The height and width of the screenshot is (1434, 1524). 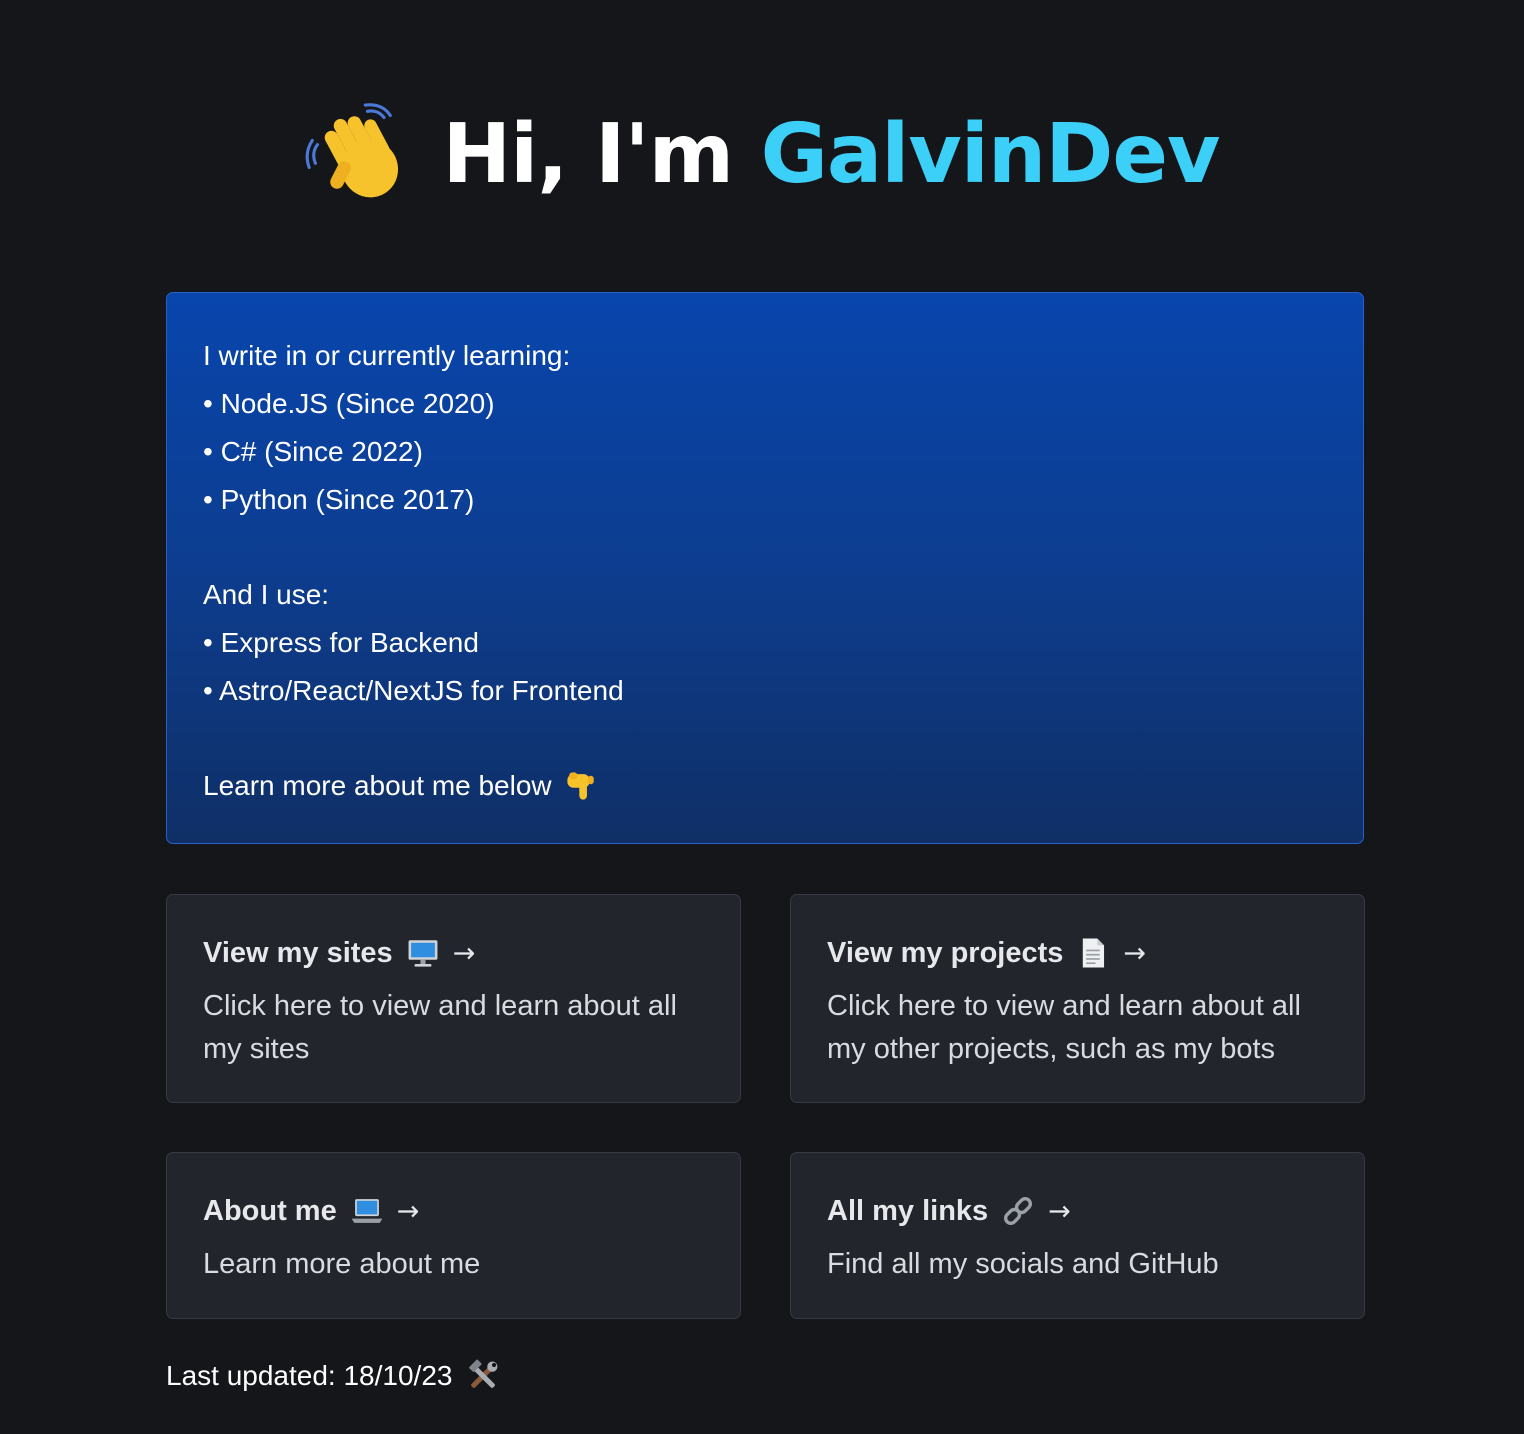 What do you see at coordinates (413, 690) in the screenshot?
I see `tool-item: • Astro/React/NextJS for Frontend` at bounding box center [413, 690].